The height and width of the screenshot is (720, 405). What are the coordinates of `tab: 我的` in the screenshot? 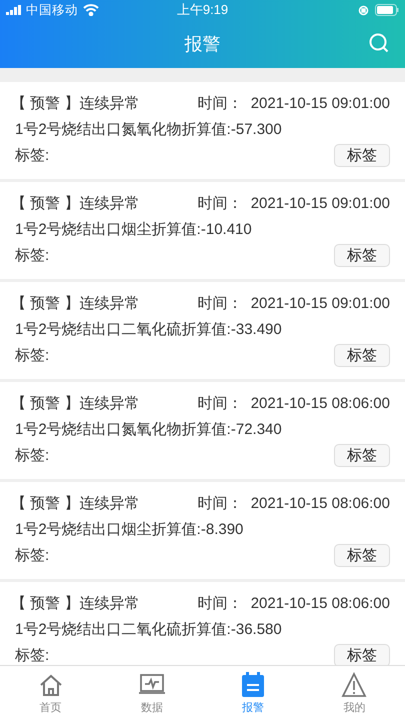 It's located at (354, 693).